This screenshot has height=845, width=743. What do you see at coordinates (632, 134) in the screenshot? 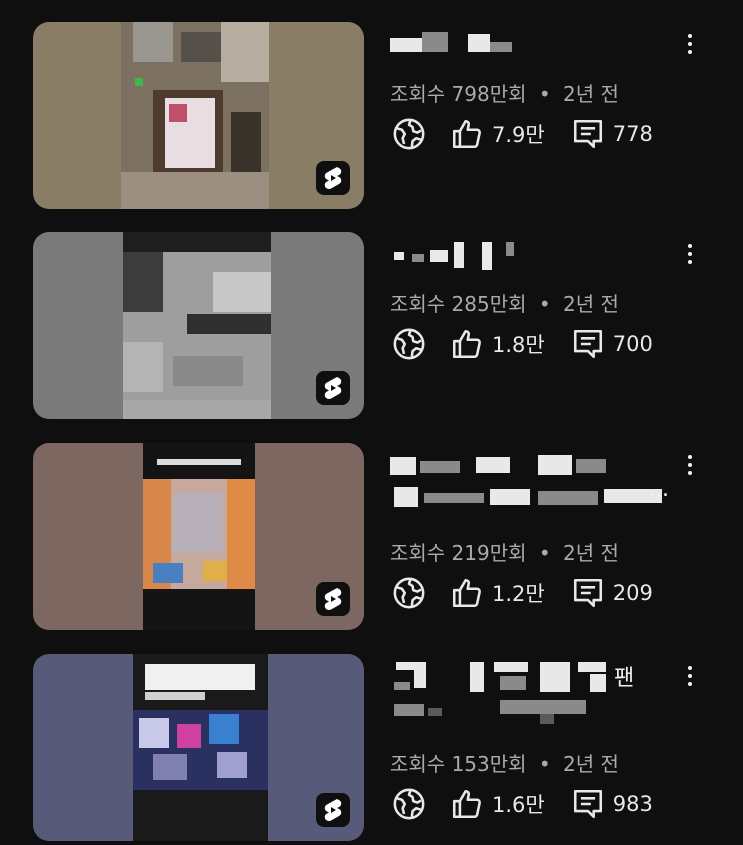
I see `comment-count: 778` at bounding box center [632, 134].